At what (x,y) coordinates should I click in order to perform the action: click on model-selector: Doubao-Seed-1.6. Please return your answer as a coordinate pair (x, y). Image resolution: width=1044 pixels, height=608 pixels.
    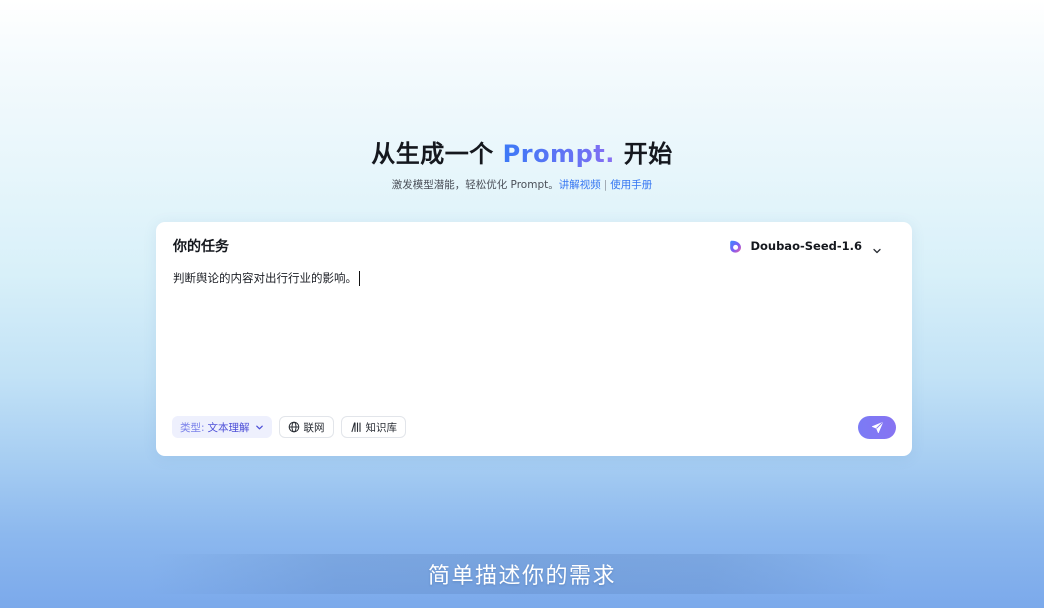
    Looking at the image, I should click on (805, 246).